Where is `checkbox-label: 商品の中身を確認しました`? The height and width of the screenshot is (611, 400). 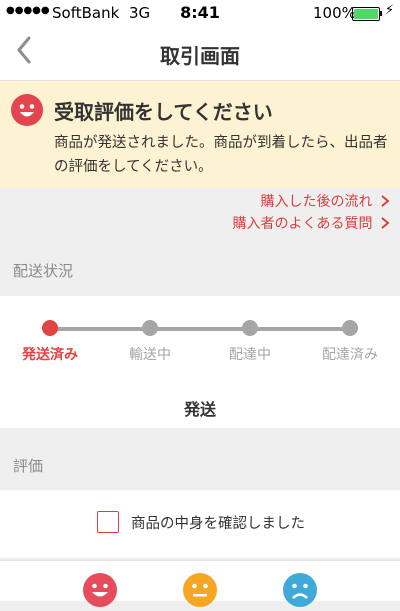 checkbox-label: 商品の中身を確認しました is located at coordinates (218, 524).